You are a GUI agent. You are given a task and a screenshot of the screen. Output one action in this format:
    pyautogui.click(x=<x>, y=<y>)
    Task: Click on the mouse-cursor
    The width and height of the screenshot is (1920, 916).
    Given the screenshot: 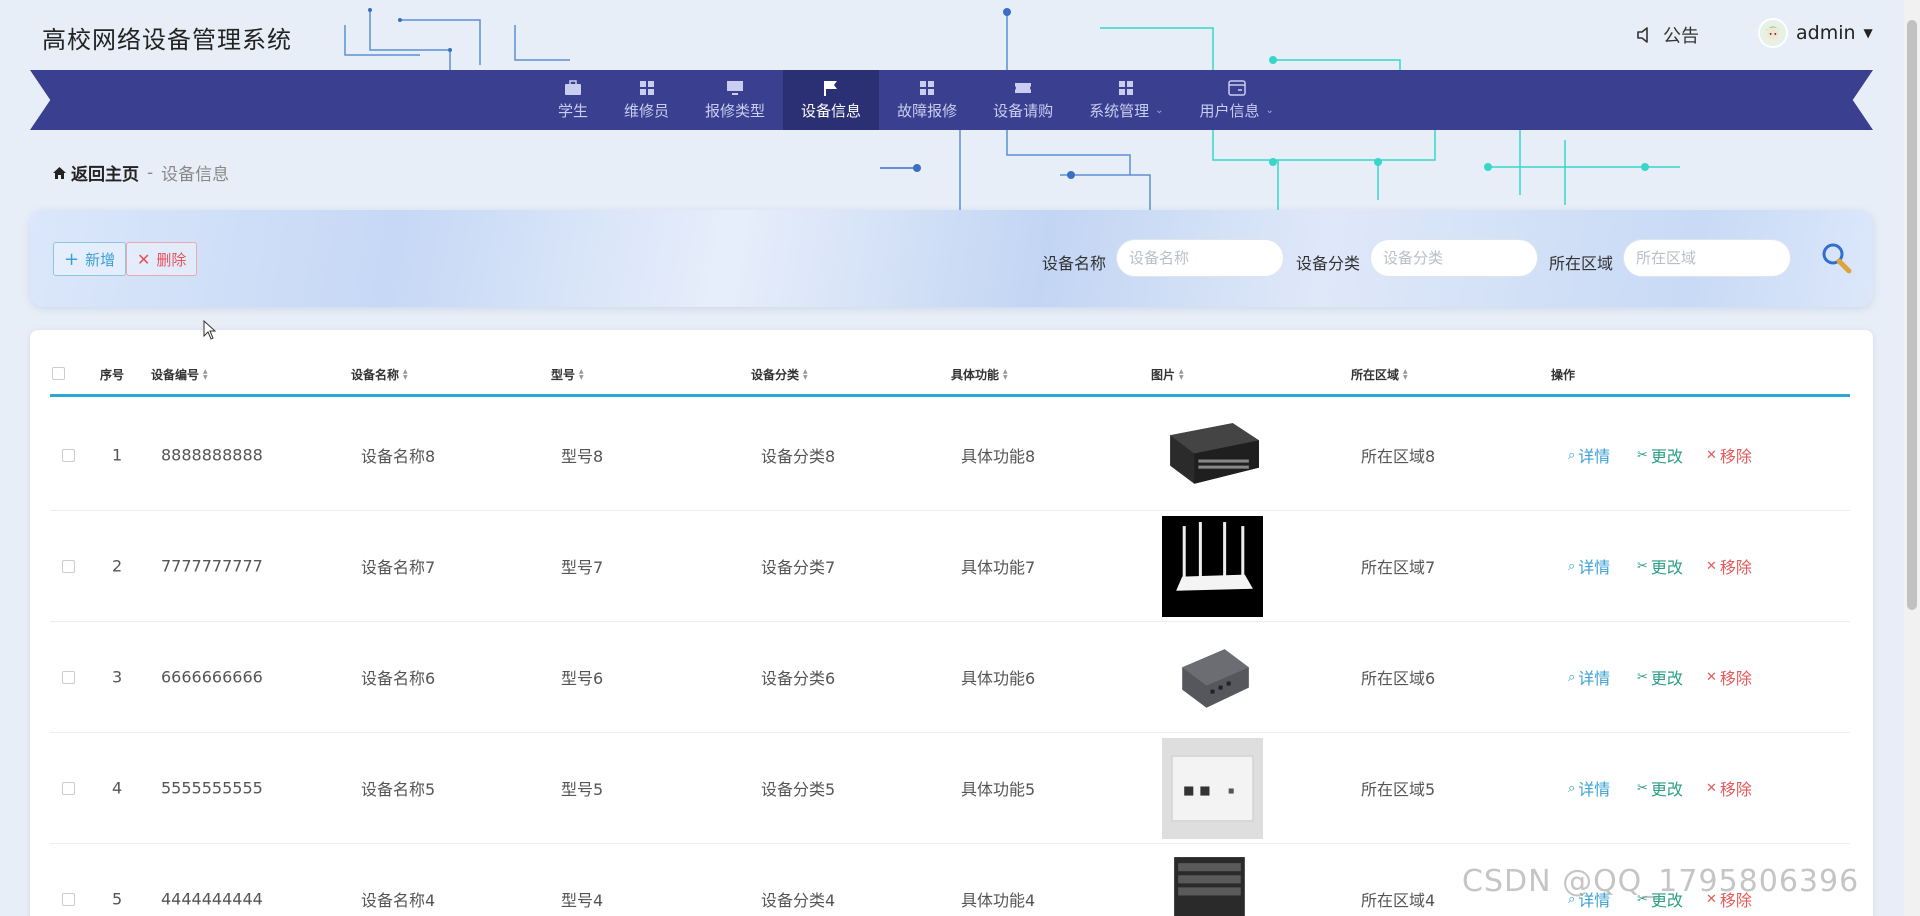 What is the action you would take?
    pyautogui.click(x=210, y=331)
    